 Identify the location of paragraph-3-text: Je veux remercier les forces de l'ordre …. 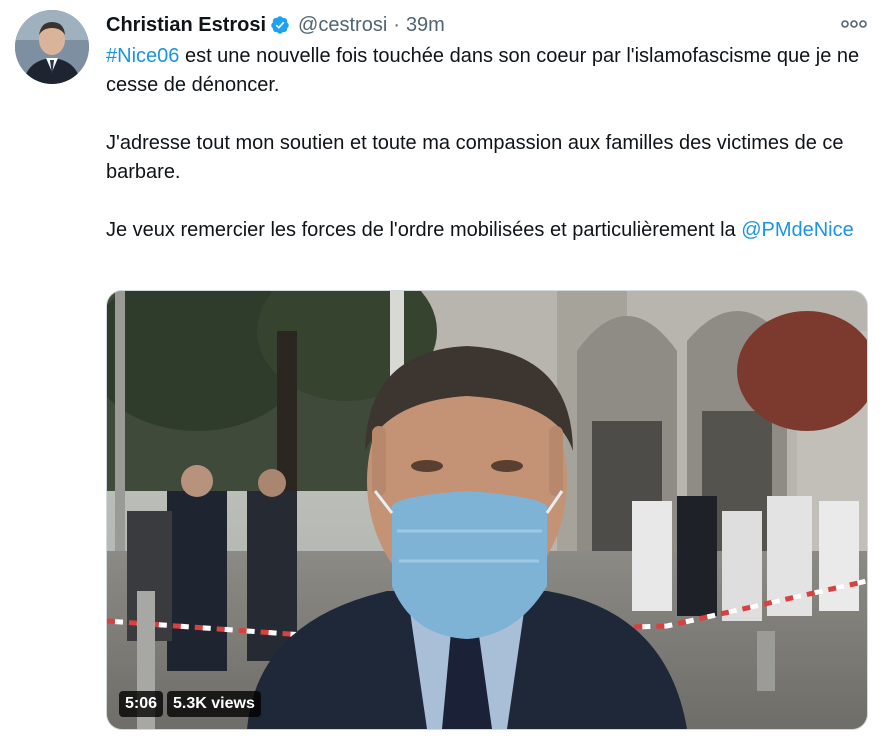
(424, 230).